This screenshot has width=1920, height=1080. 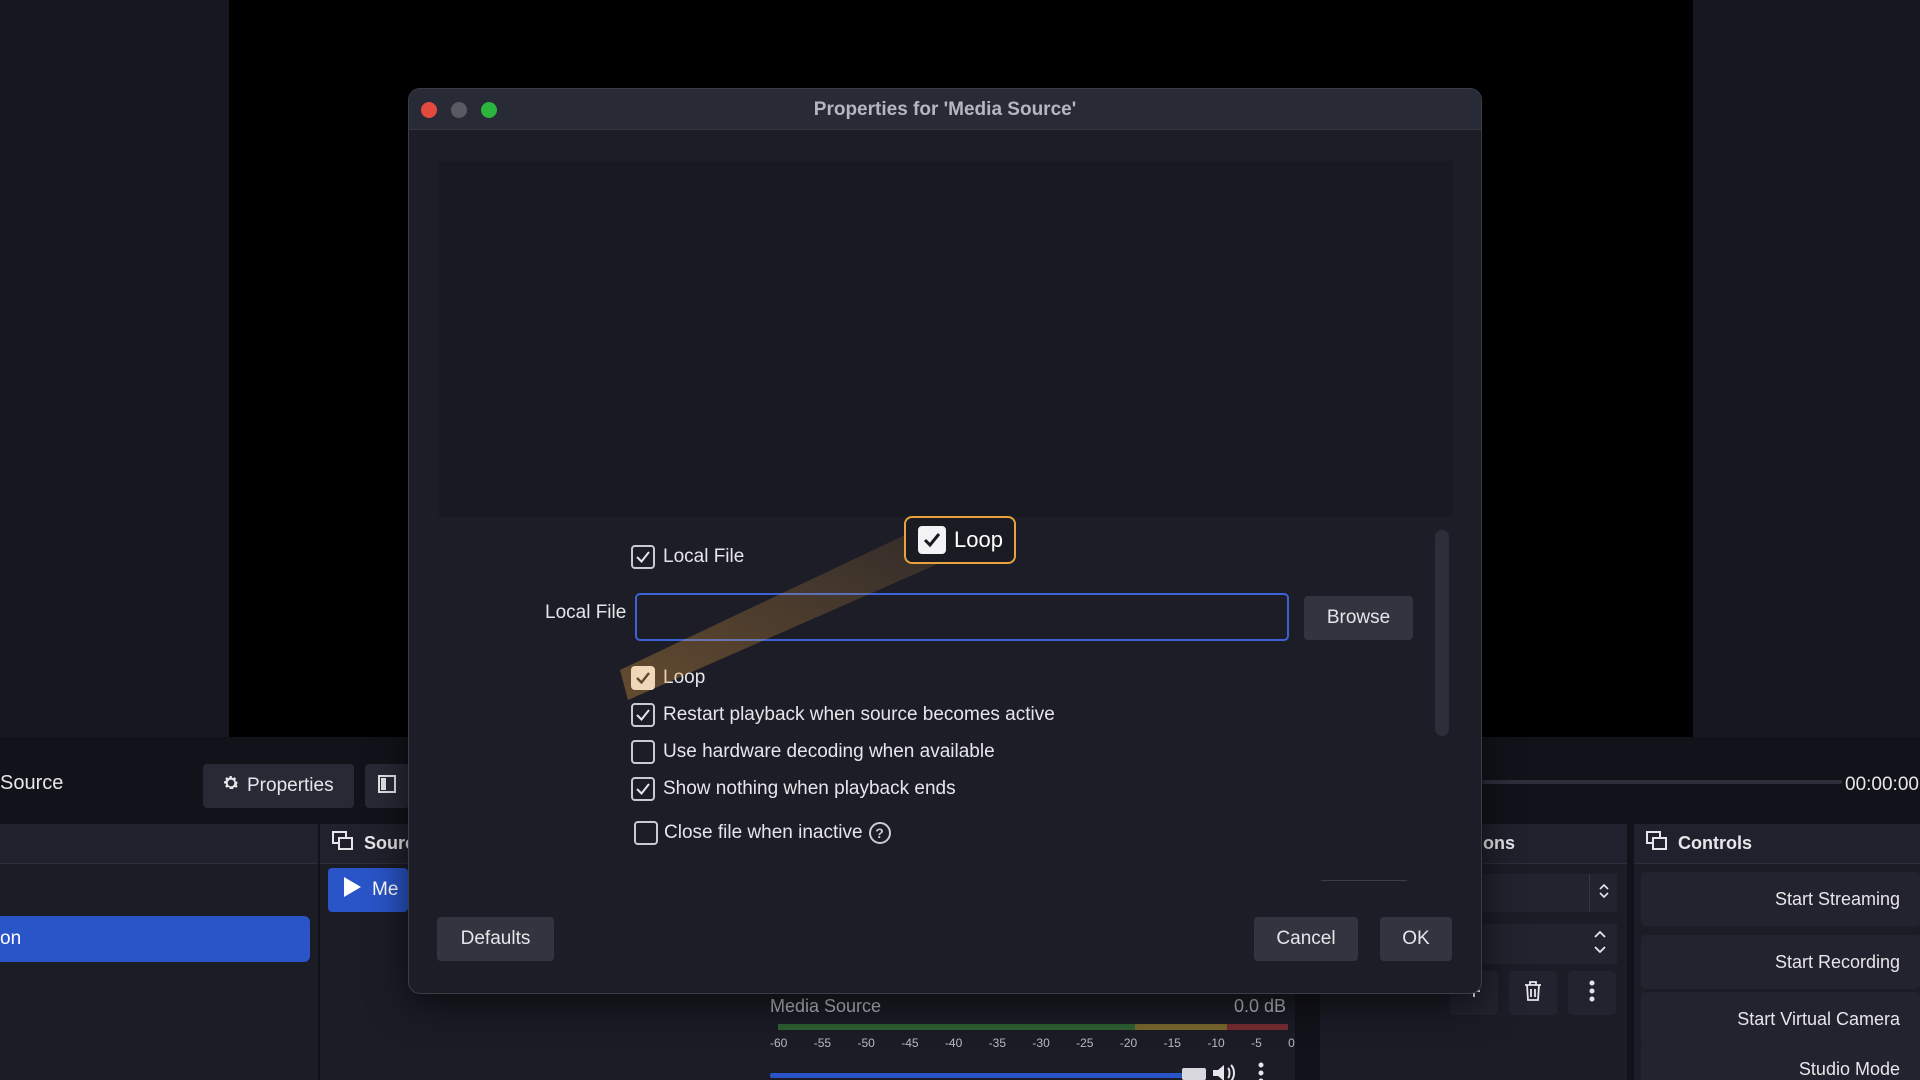 I want to click on meter-tick: -15, so click(x=1172, y=1043).